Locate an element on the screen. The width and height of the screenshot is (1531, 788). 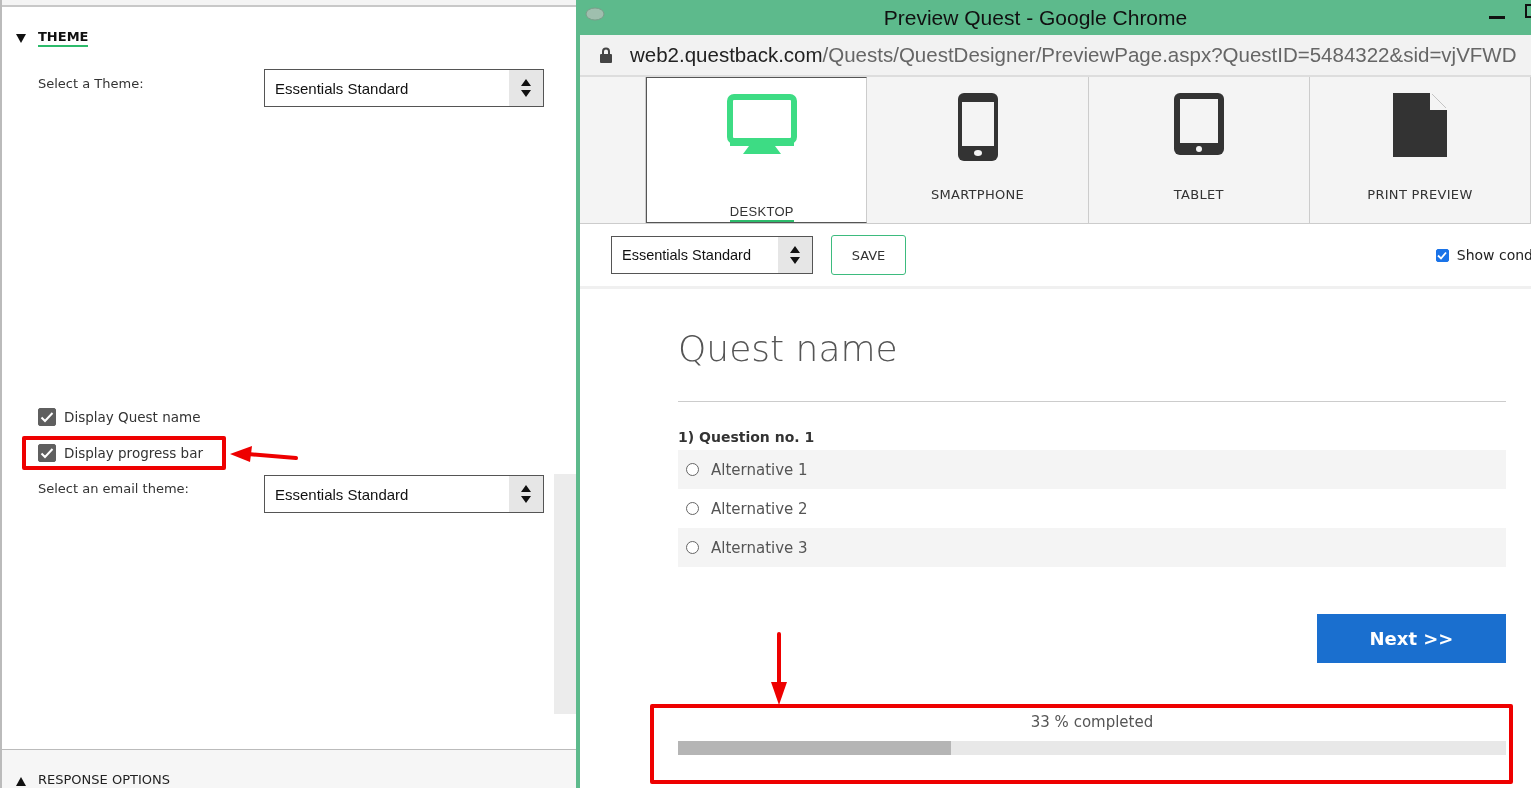
window-button-icon is located at coordinates (1528, 12).